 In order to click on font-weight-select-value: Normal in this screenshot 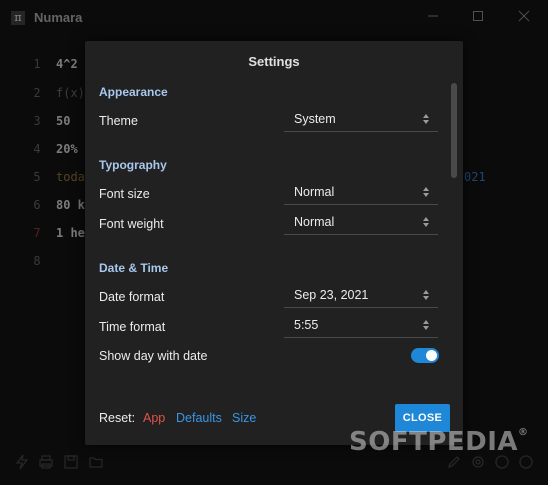, I will do `click(314, 222)`.